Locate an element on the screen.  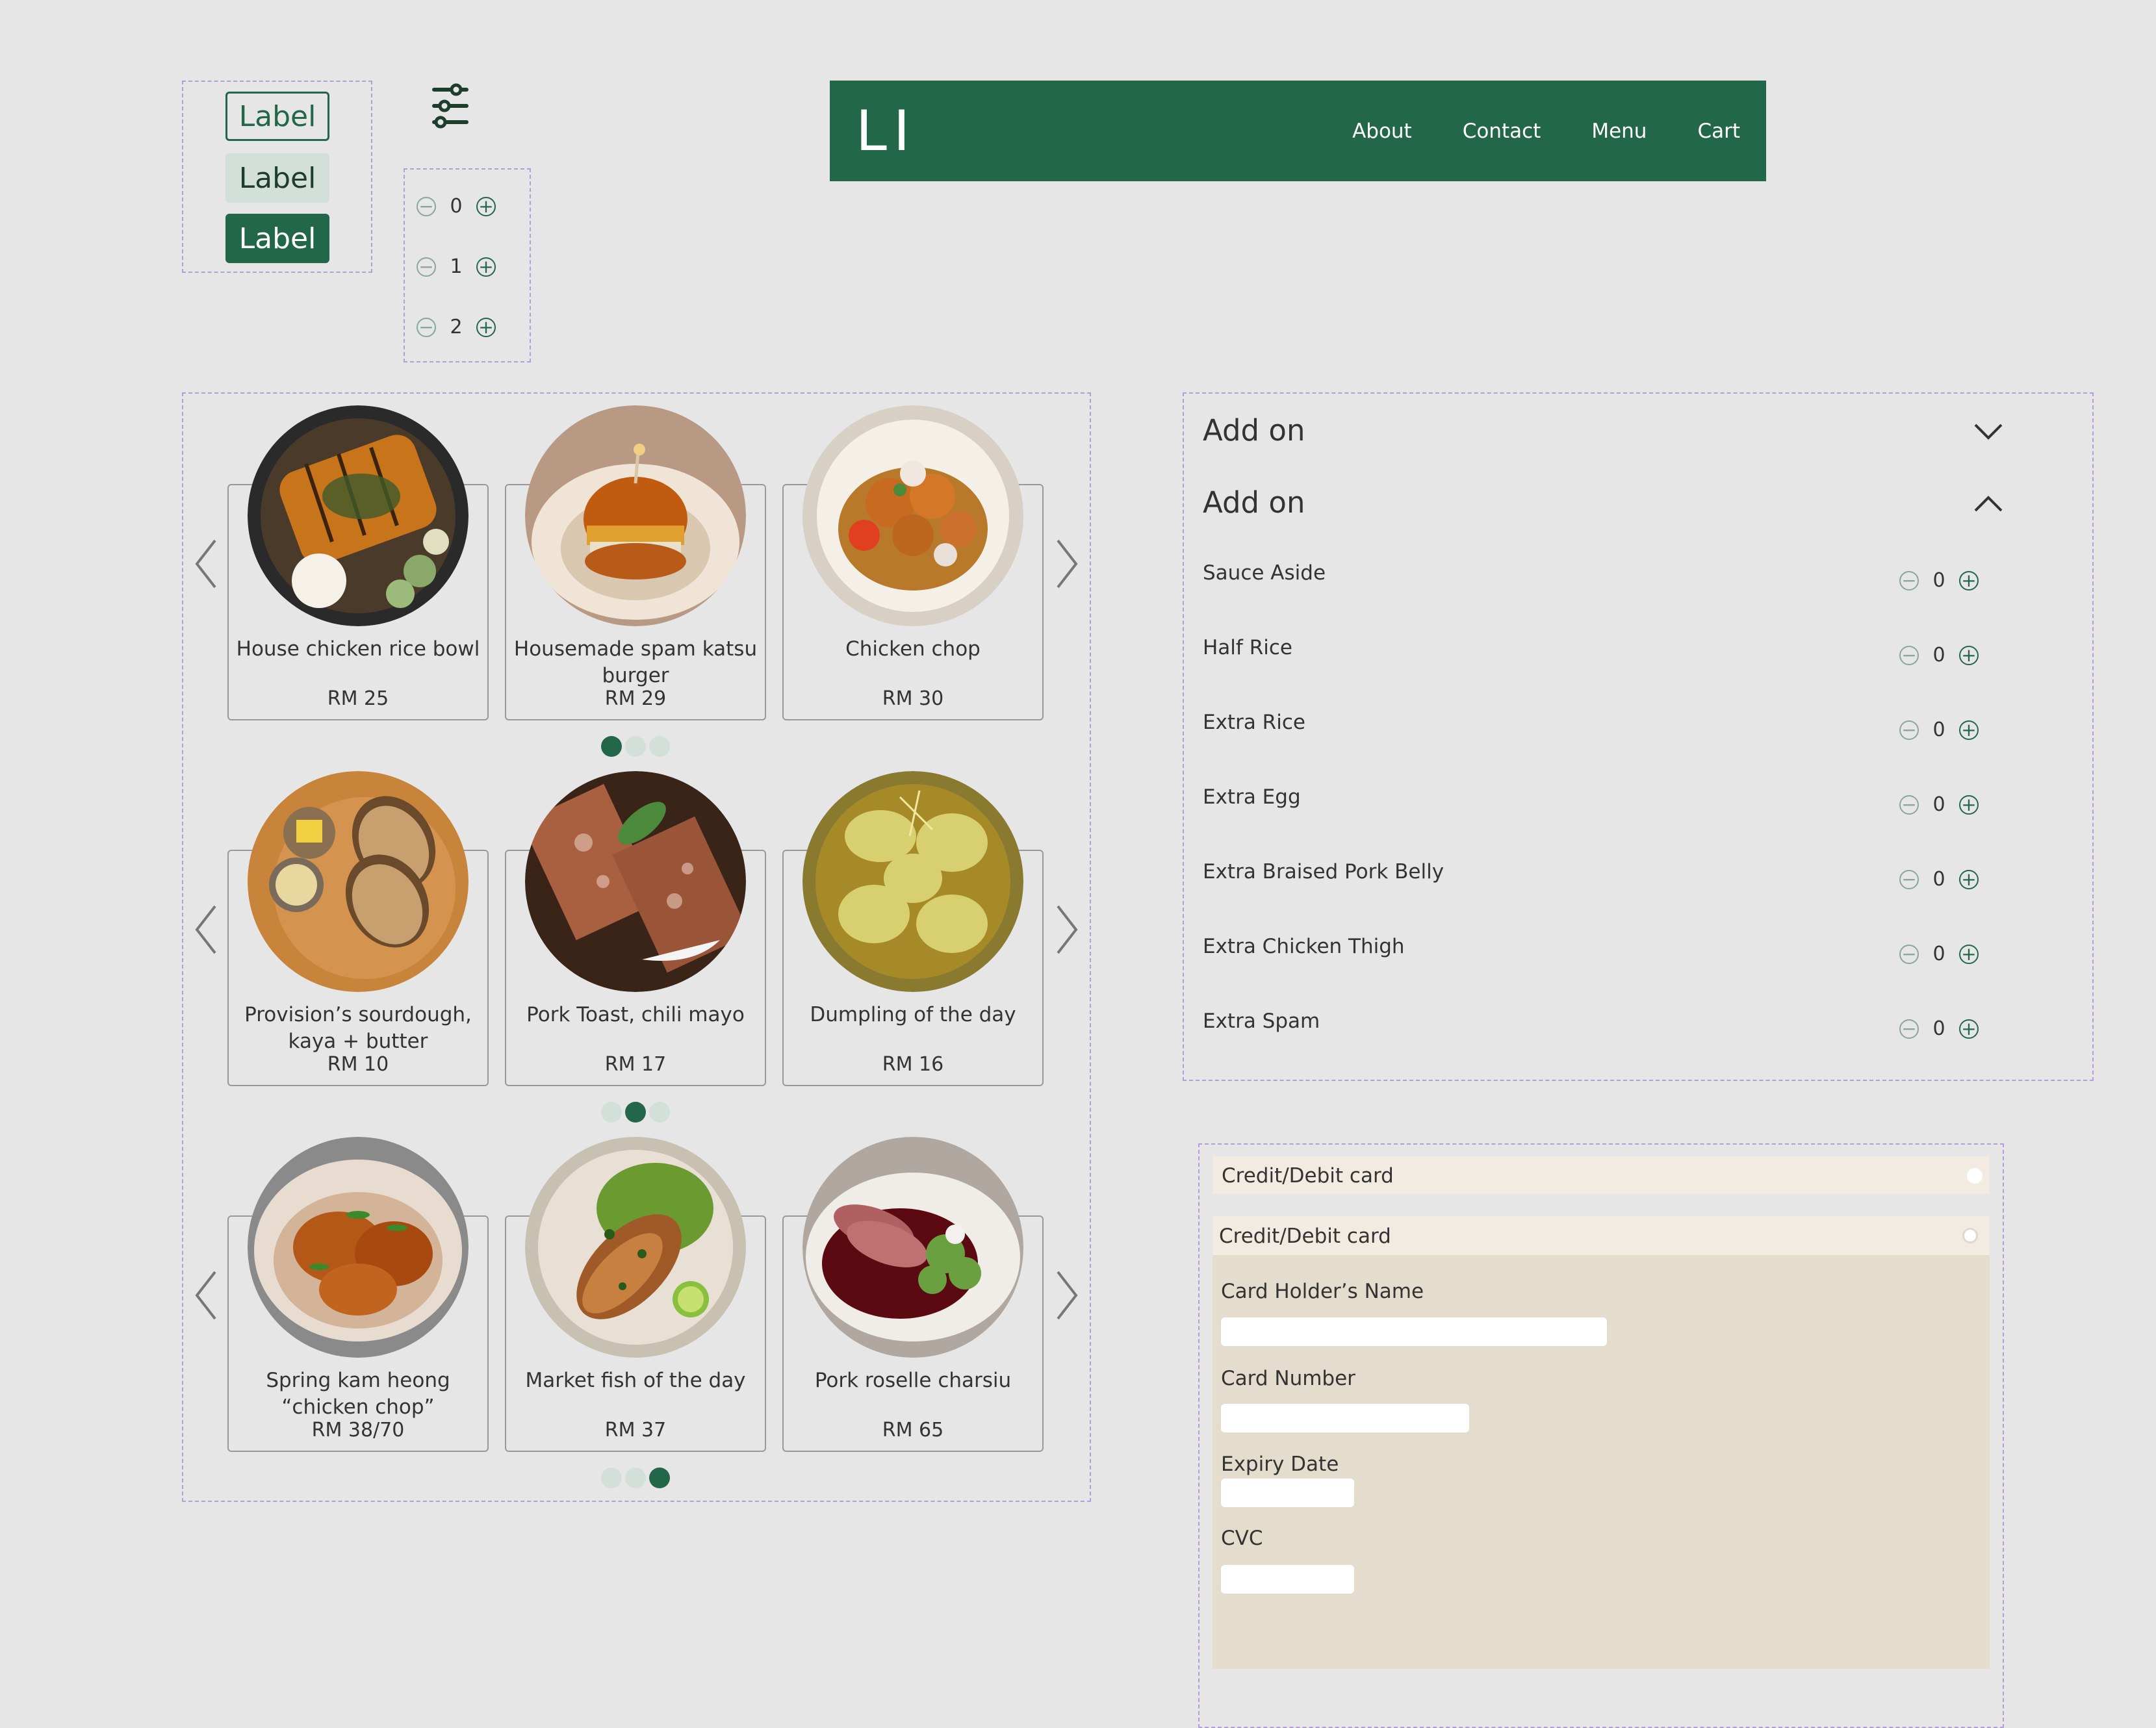
menu-item-price: RM 16 is located at coordinates (913, 1064).